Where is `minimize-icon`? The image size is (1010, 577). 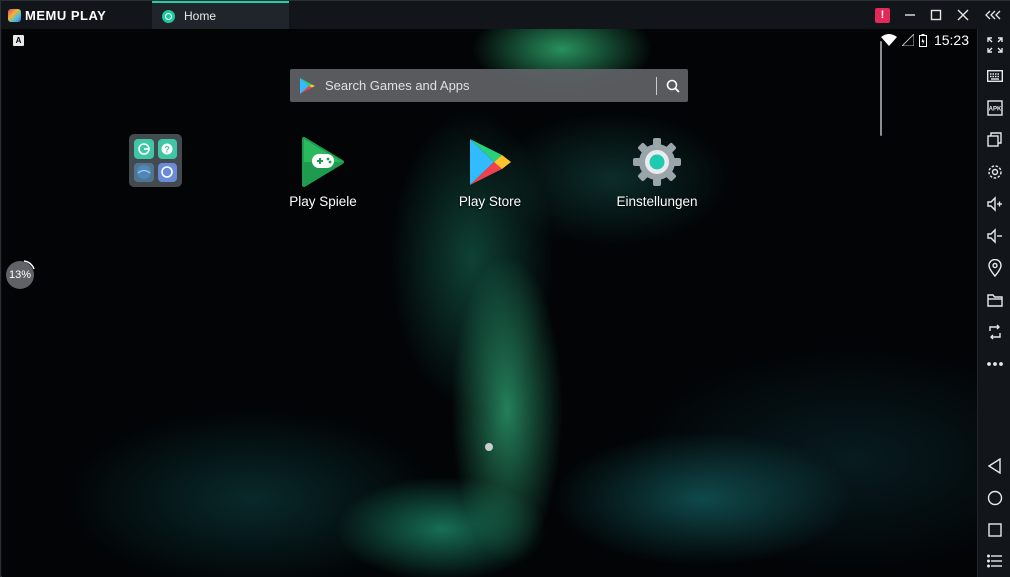
minimize-icon is located at coordinates (910, 15).